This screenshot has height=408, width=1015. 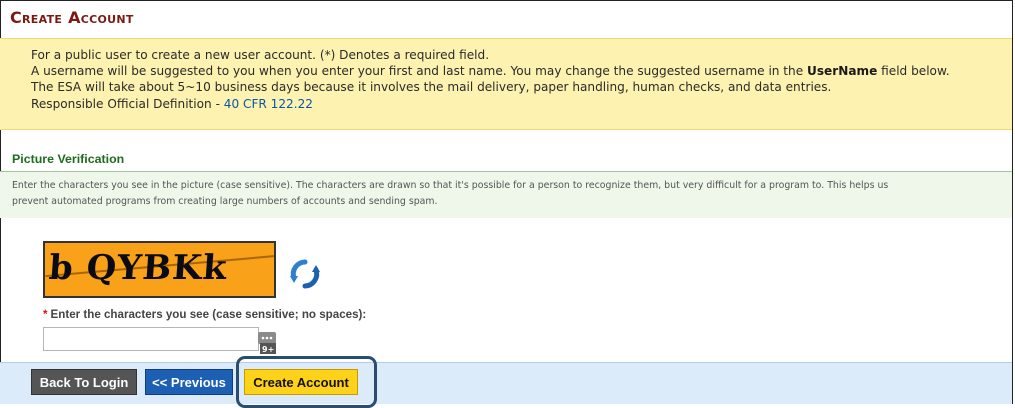 What do you see at coordinates (842, 71) in the screenshot?
I see `username-field-name: UserName` at bounding box center [842, 71].